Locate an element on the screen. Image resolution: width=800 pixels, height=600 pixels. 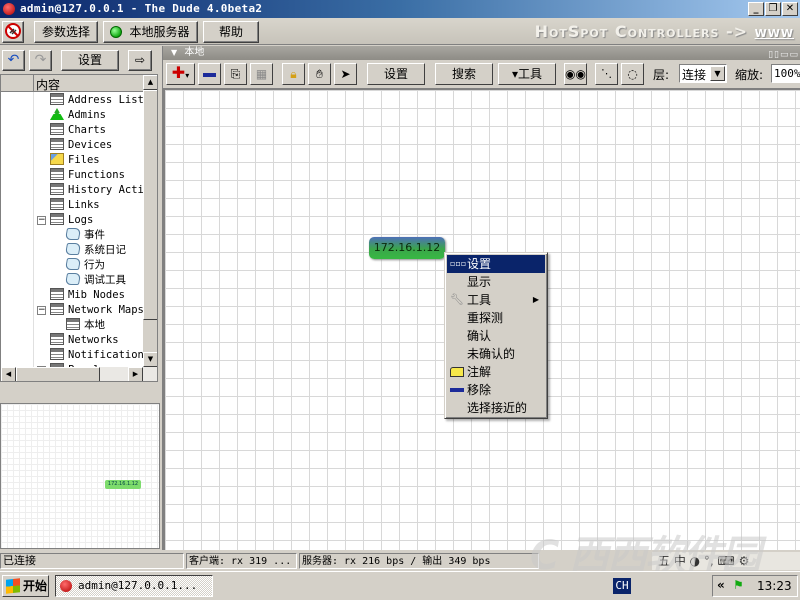
tree-item: Mib Nodes is located at coordinates (87, 295).